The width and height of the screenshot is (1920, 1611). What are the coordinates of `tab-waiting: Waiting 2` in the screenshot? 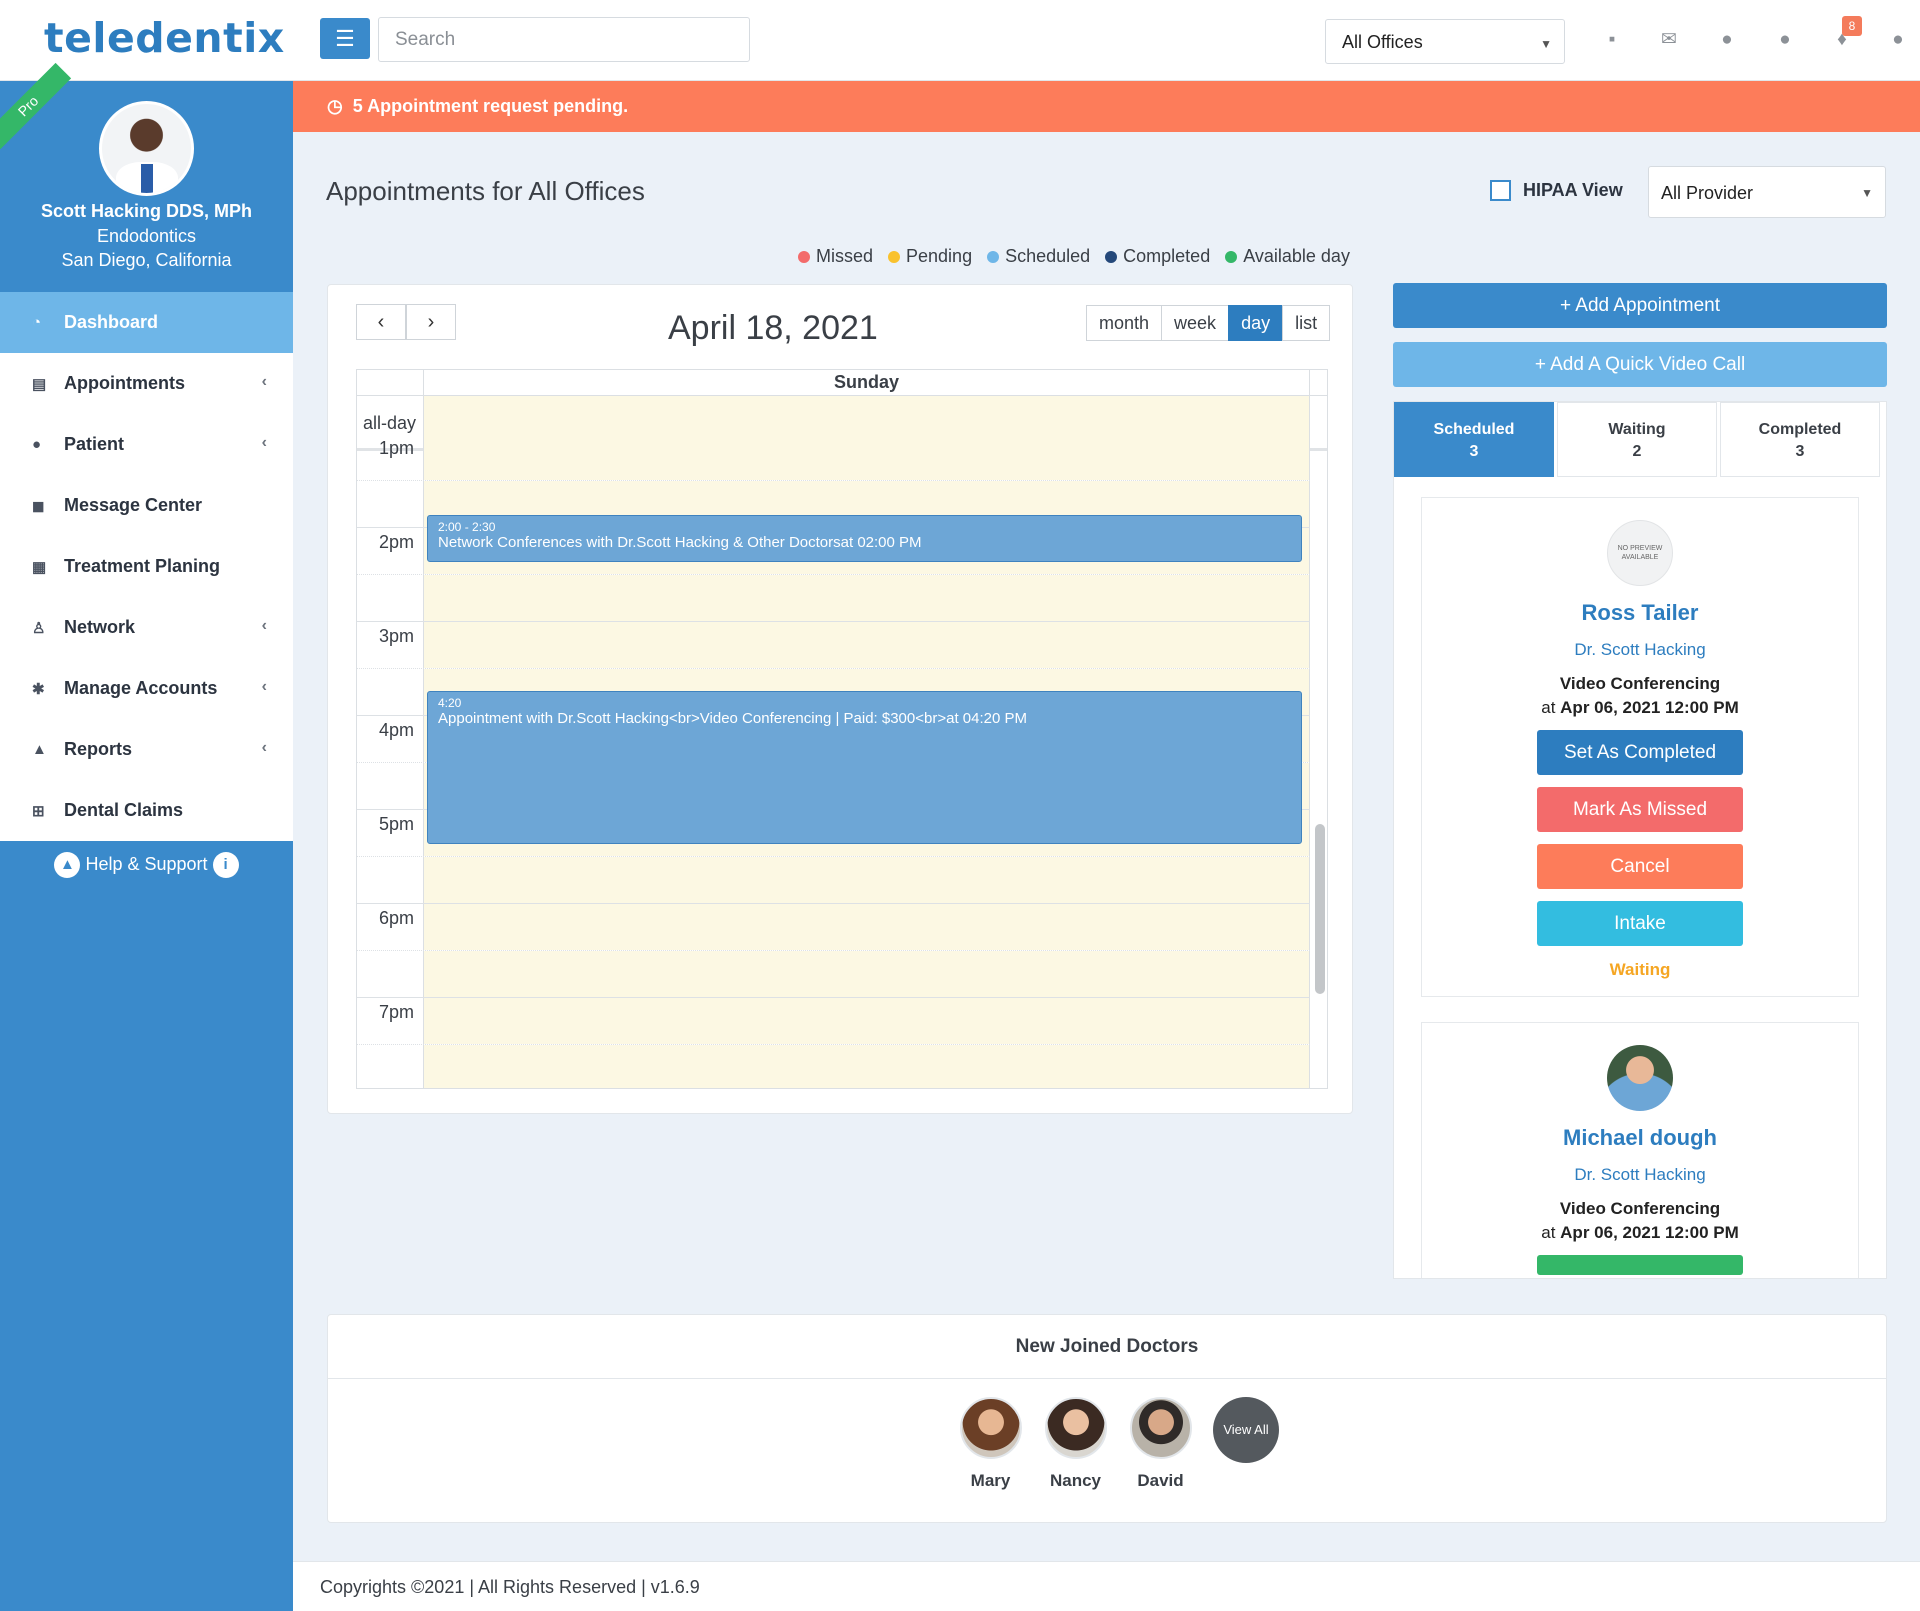 It's located at (1637, 439).